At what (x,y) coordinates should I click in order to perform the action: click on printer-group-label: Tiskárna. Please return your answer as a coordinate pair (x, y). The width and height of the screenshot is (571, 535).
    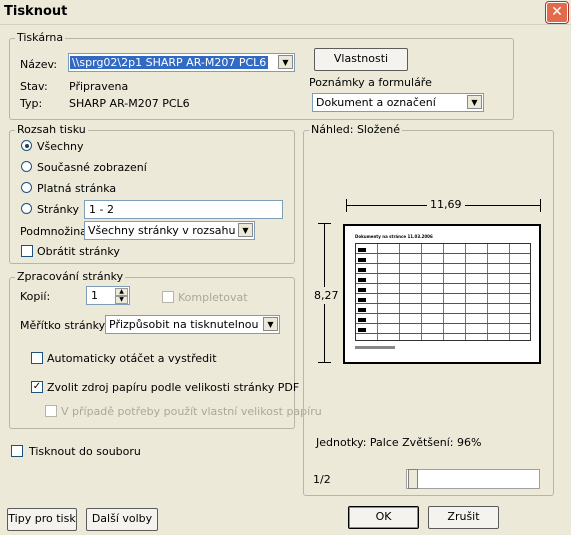
    Looking at the image, I should click on (40, 37).